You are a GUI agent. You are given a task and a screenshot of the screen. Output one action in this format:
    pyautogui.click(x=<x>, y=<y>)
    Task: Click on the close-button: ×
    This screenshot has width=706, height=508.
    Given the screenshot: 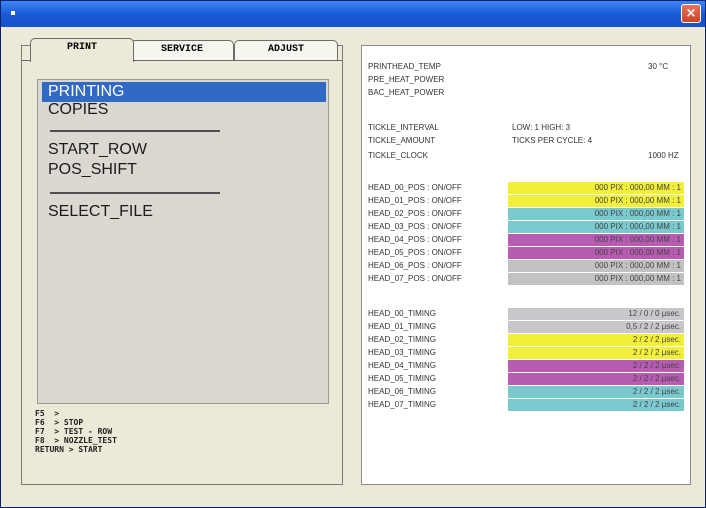 What is the action you would take?
    pyautogui.click(x=691, y=13)
    